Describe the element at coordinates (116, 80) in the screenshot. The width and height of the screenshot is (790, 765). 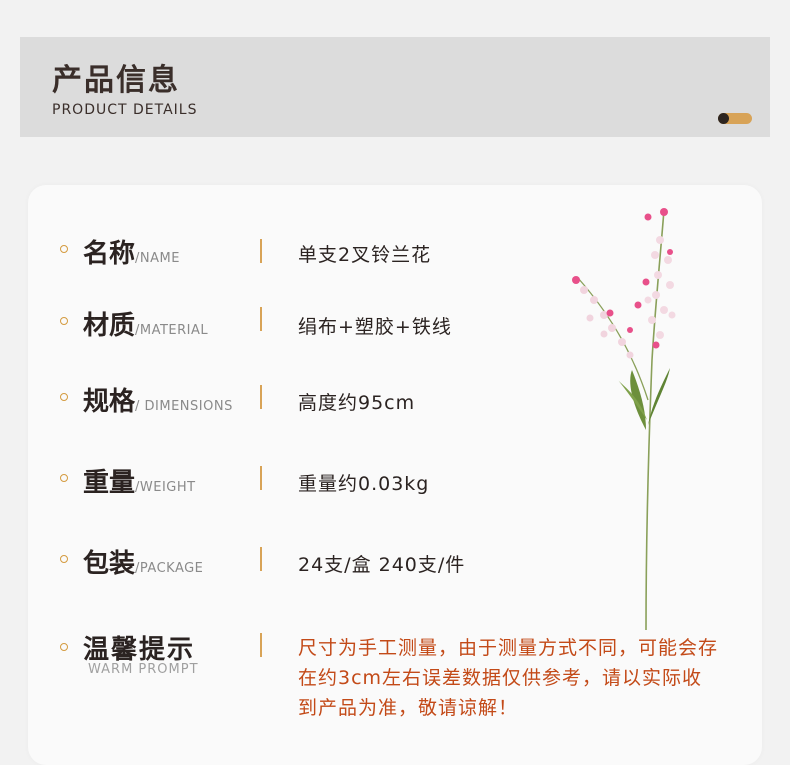
I see `section-title: 产品信息` at that location.